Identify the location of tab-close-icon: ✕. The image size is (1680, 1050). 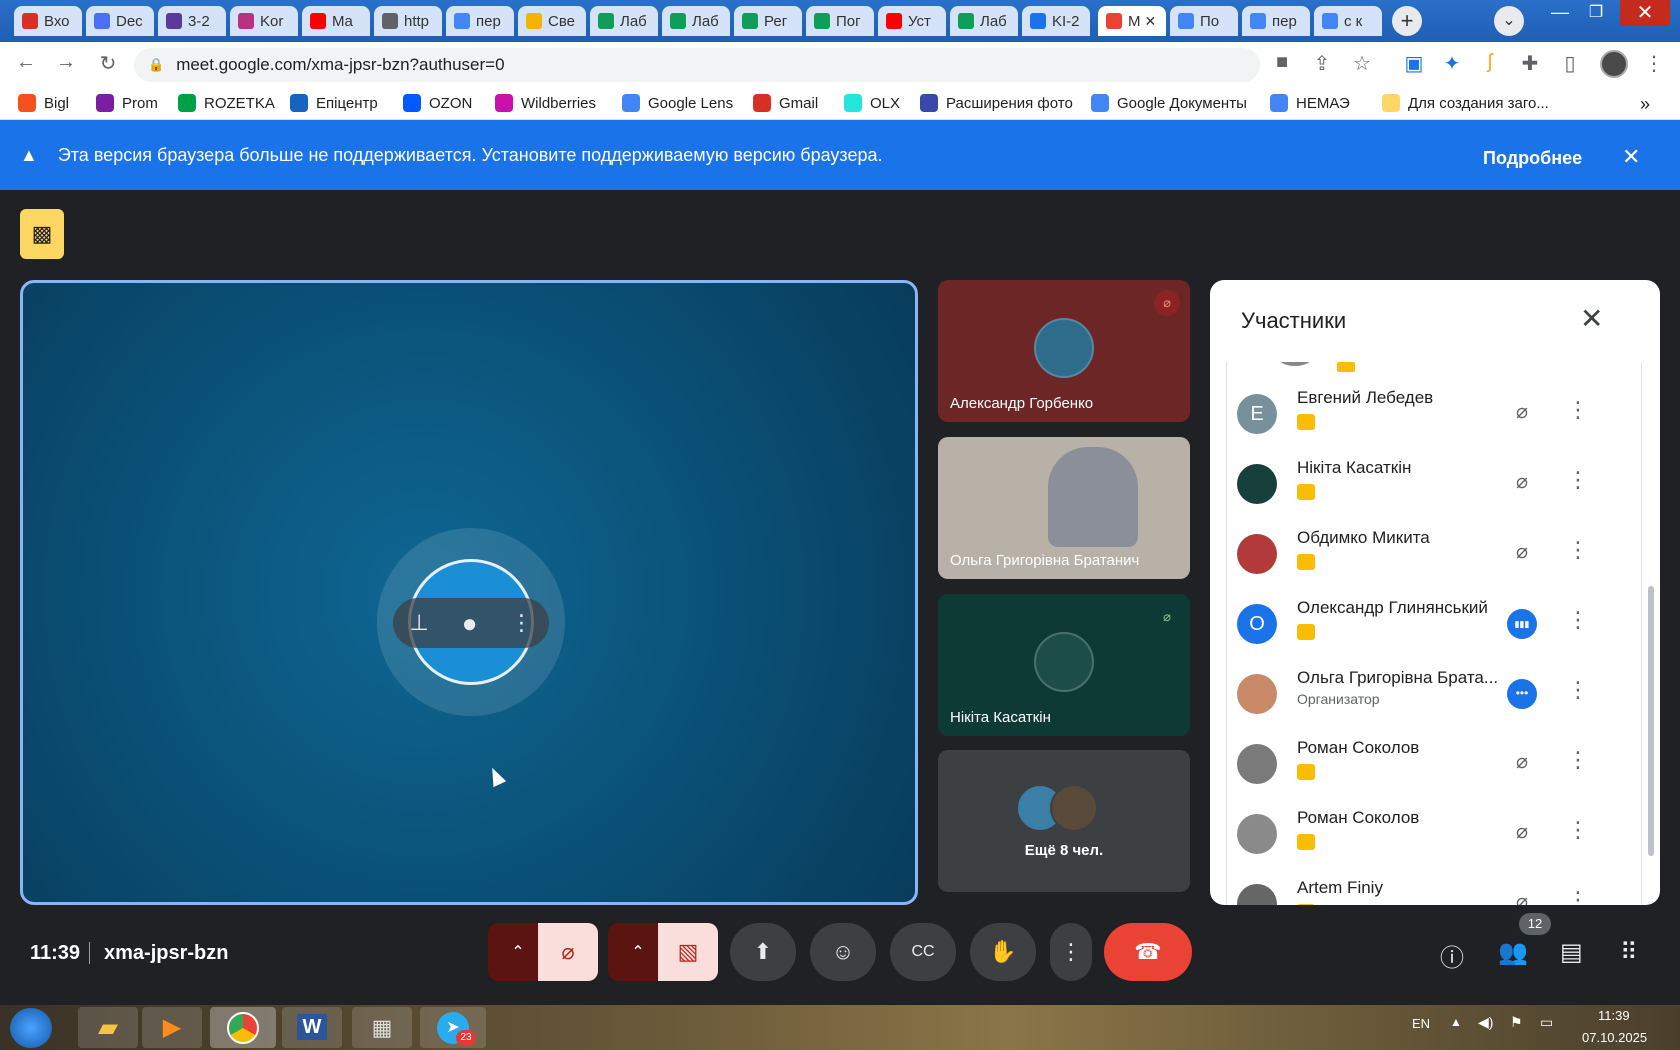
(1151, 21).